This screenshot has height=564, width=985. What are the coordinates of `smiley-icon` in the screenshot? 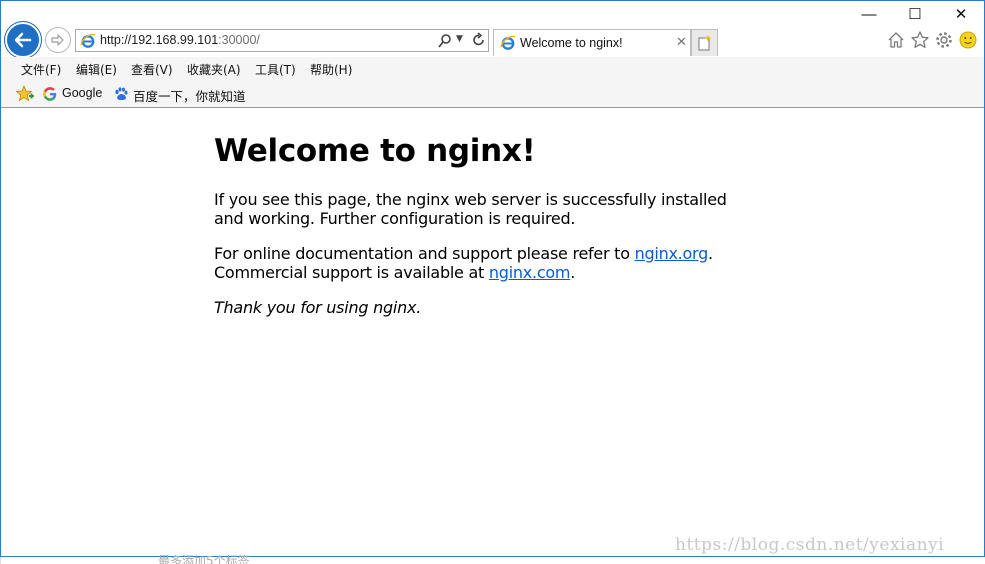 It's located at (968, 40).